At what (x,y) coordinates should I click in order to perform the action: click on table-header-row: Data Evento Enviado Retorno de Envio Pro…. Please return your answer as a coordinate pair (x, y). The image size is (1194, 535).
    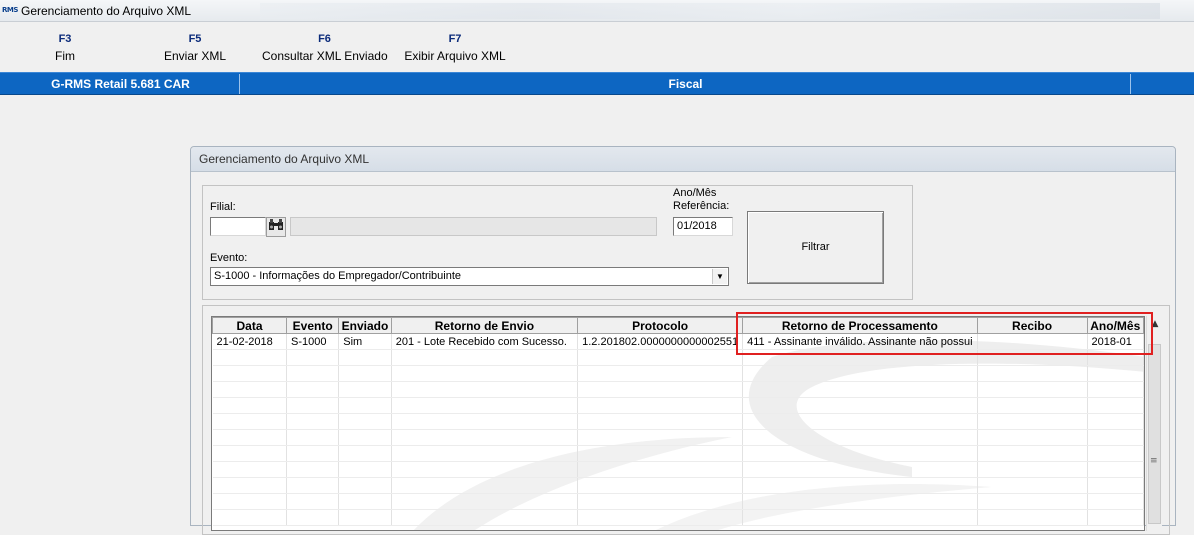
    Looking at the image, I should click on (678, 325).